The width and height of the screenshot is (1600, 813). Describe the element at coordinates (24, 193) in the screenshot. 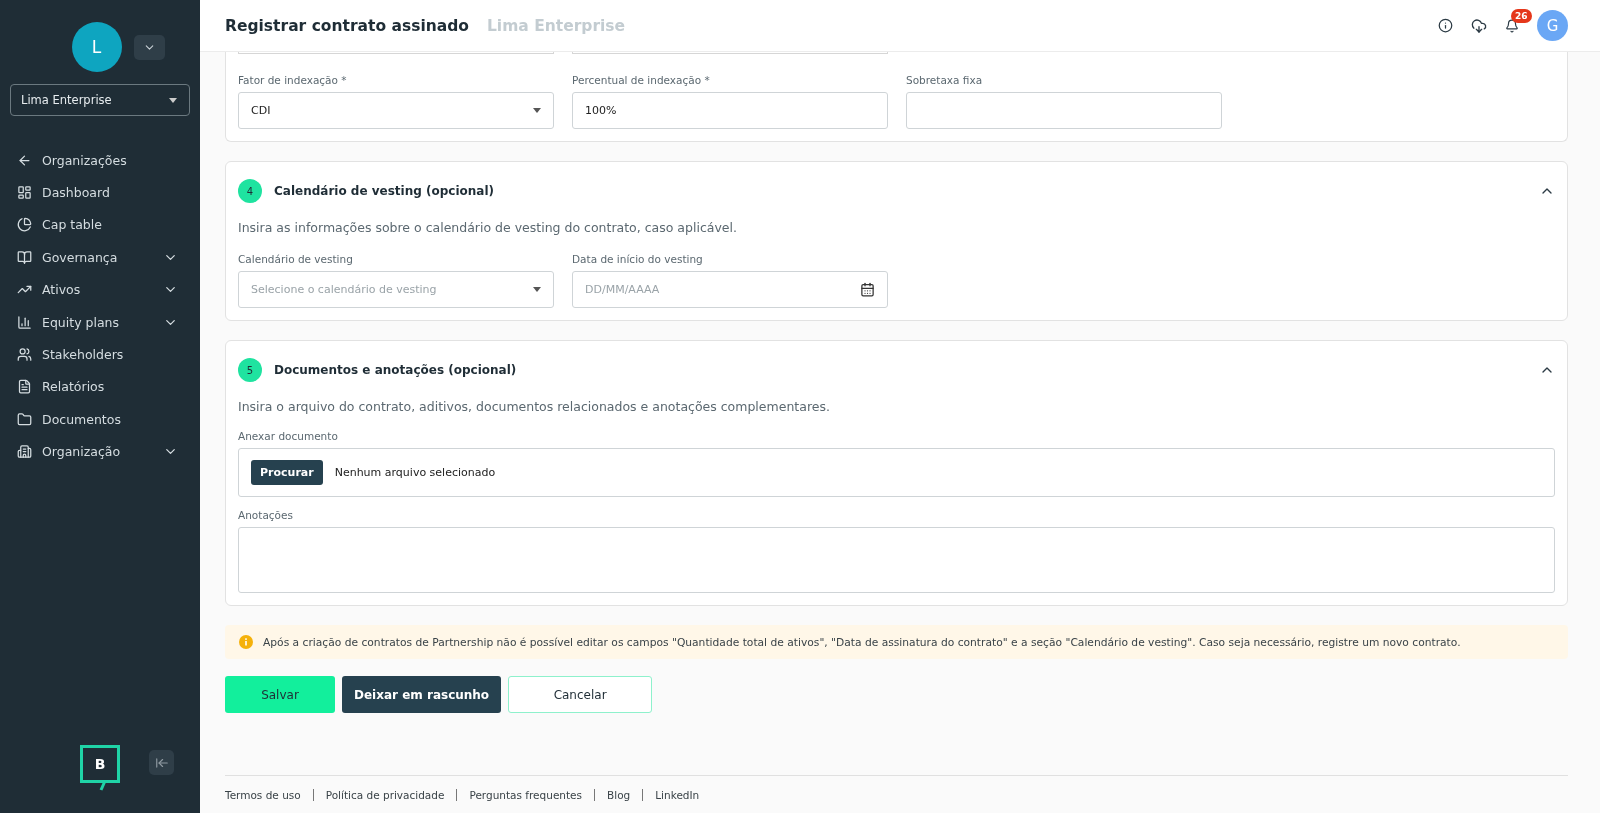

I see `dashboard-icon` at that location.